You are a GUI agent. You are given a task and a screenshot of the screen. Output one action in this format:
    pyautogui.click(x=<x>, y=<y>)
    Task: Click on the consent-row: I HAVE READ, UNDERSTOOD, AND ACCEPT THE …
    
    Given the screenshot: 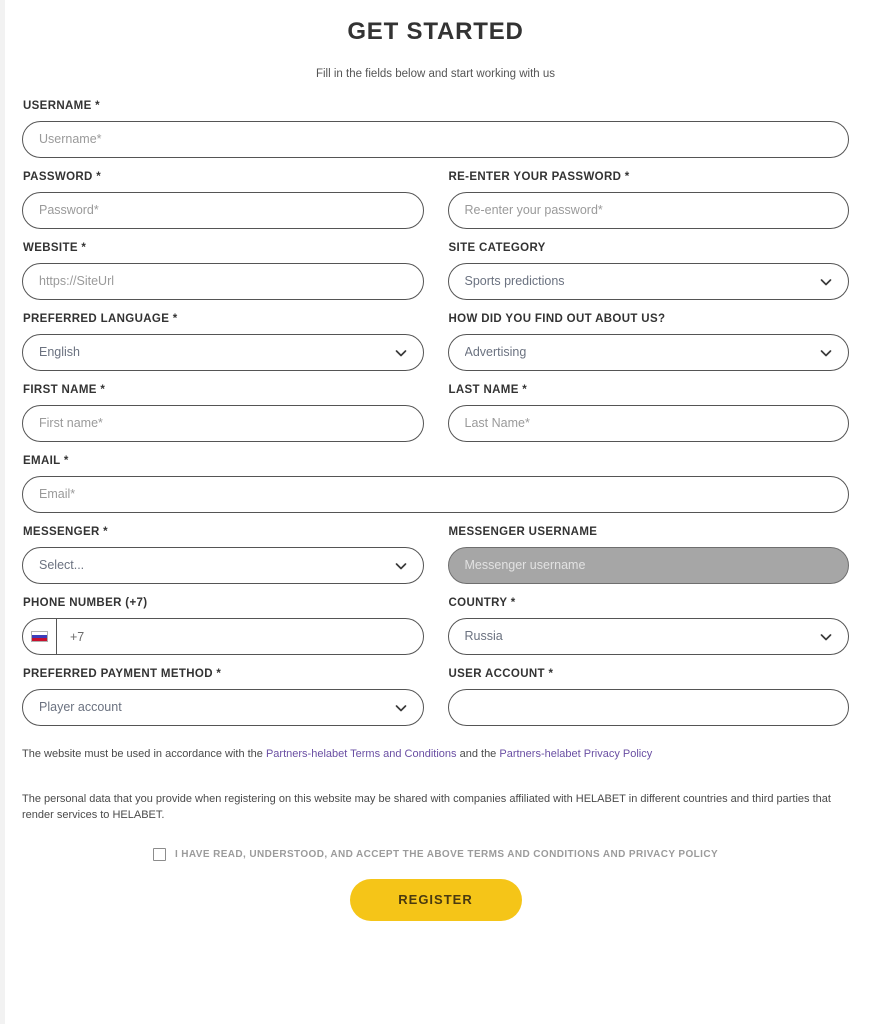 What is the action you would take?
    pyautogui.click(x=435, y=854)
    